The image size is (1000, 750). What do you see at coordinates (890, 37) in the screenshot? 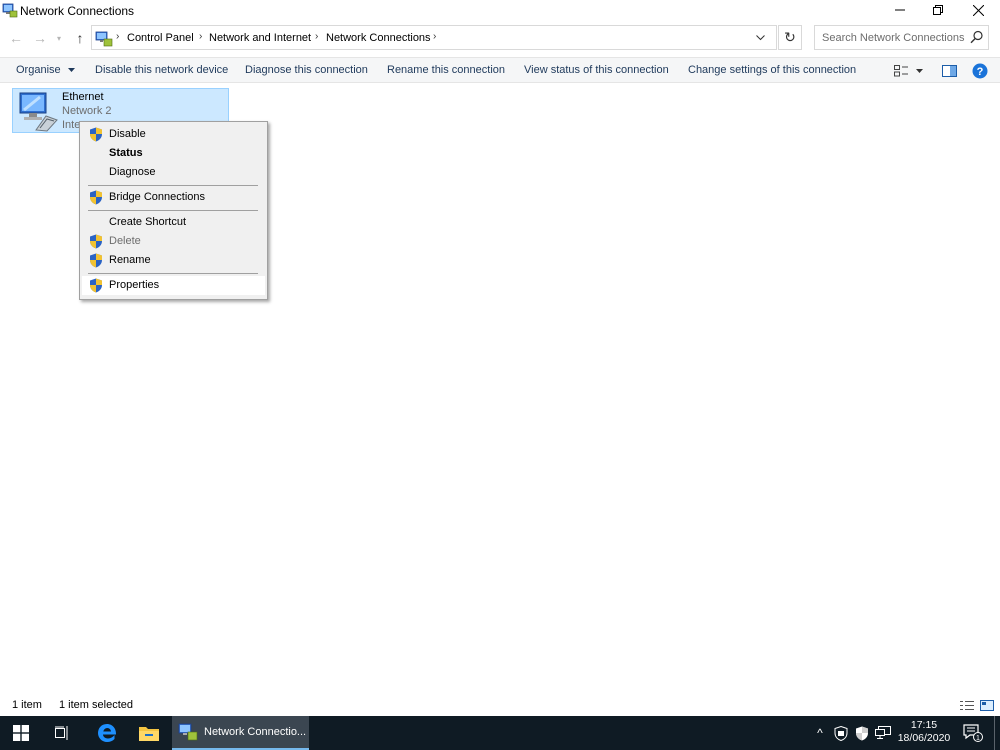
I see `search-input` at bounding box center [890, 37].